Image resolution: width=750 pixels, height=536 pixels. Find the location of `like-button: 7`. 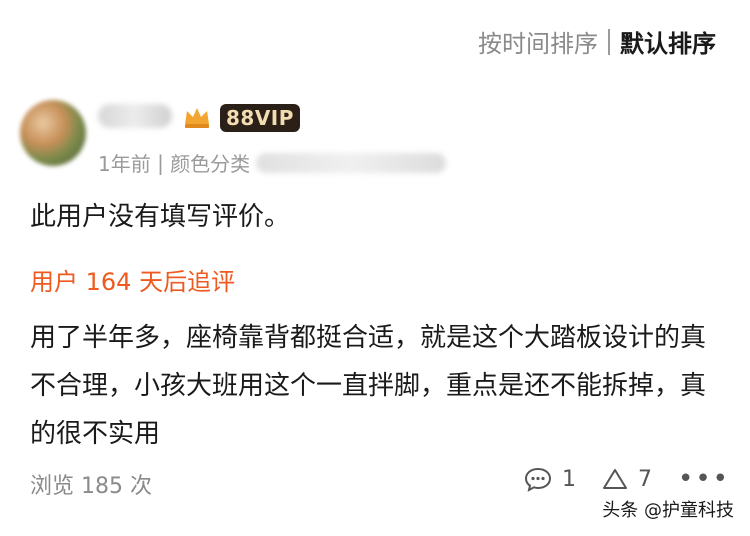

like-button: 7 is located at coordinates (627, 479).